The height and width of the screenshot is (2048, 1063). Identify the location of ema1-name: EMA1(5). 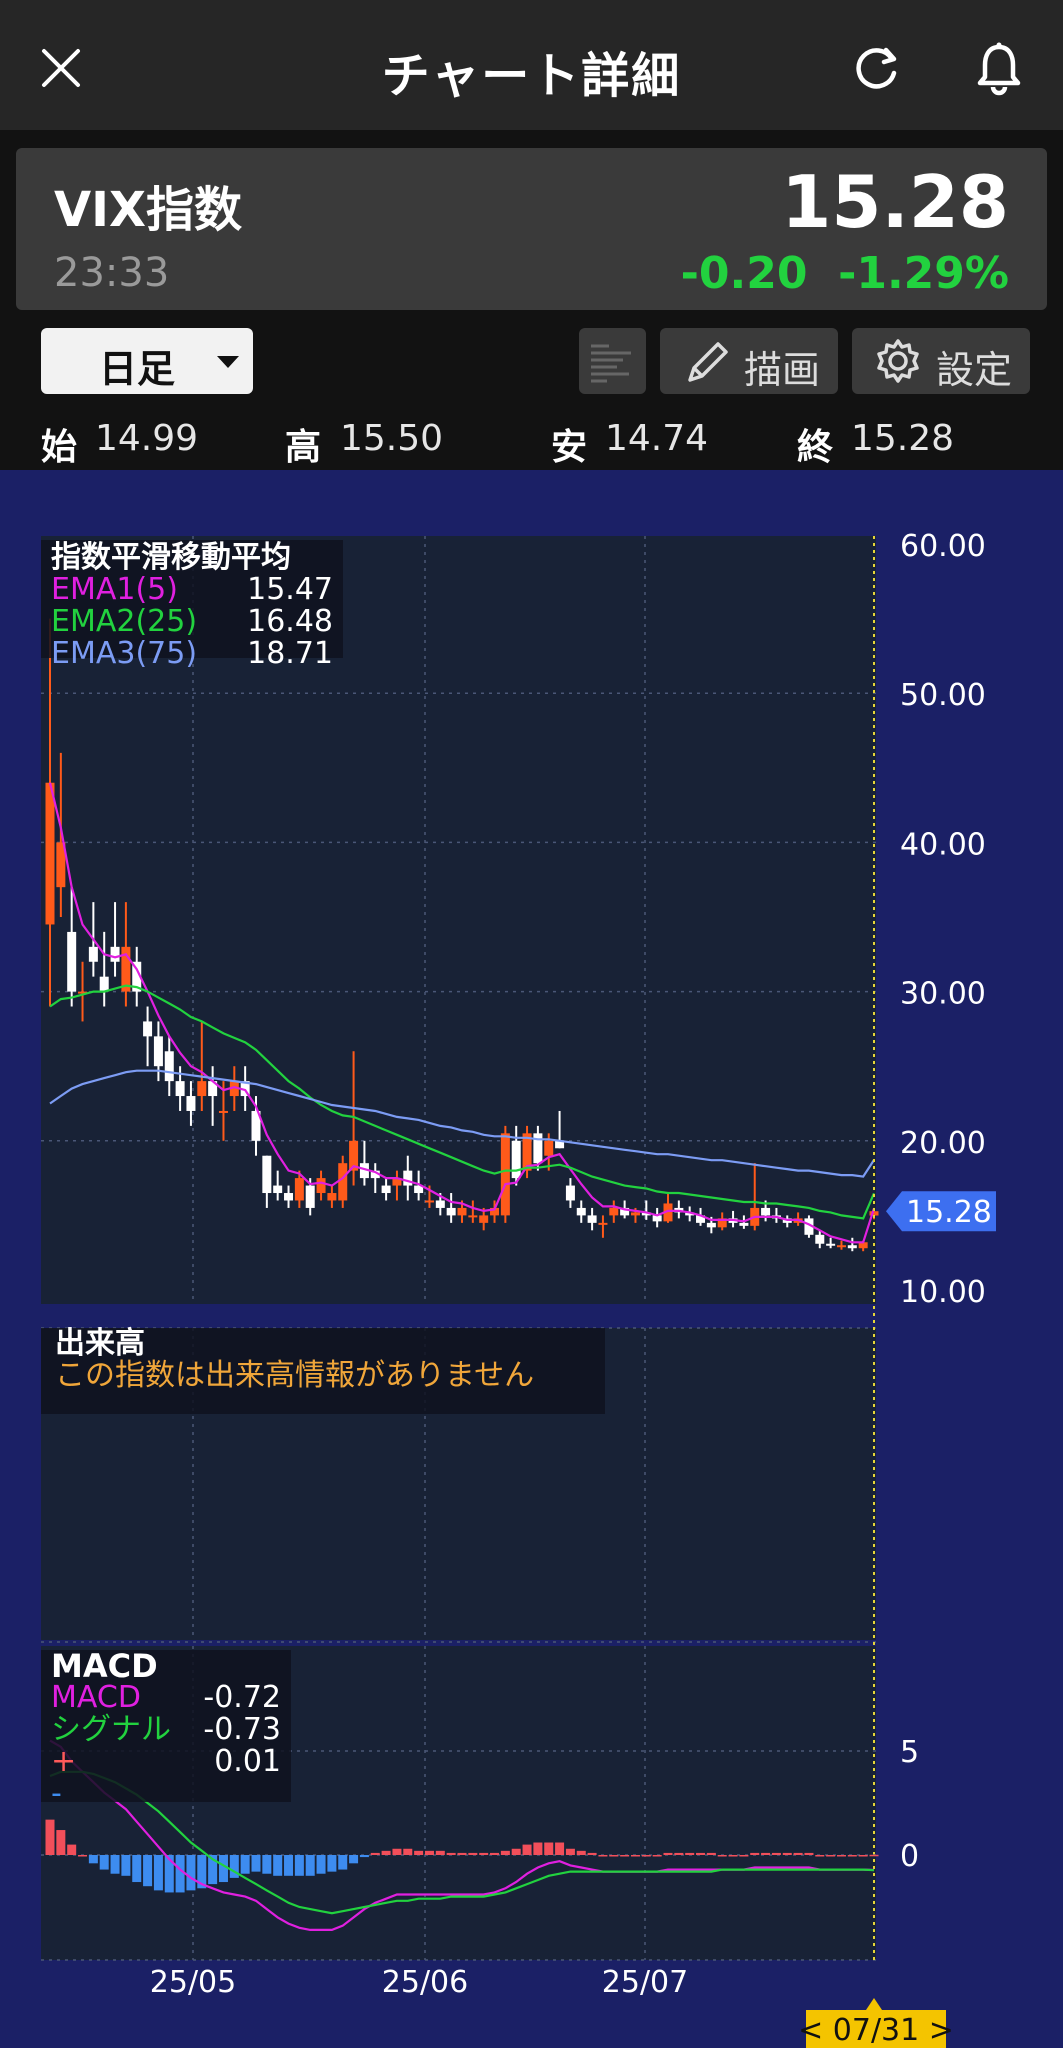
(114, 589).